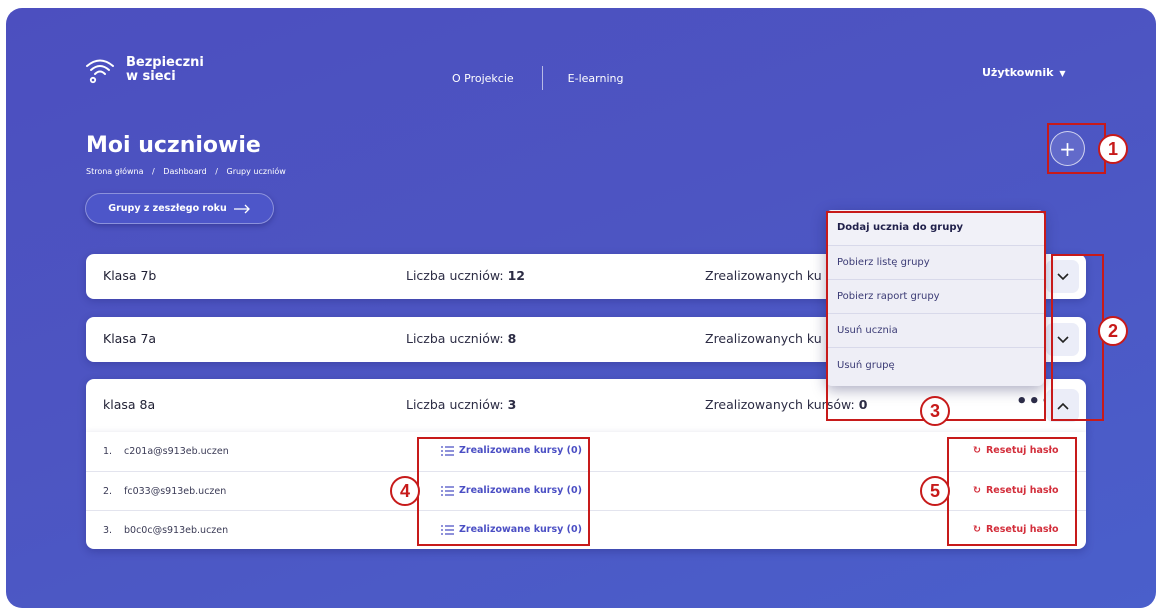 Image resolution: width=1161 pixels, height=615 pixels. What do you see at coordinates (1113, 331) in the screenshot?
I see `annotation-badge-2: 2` at bounding box center [1113, 331].